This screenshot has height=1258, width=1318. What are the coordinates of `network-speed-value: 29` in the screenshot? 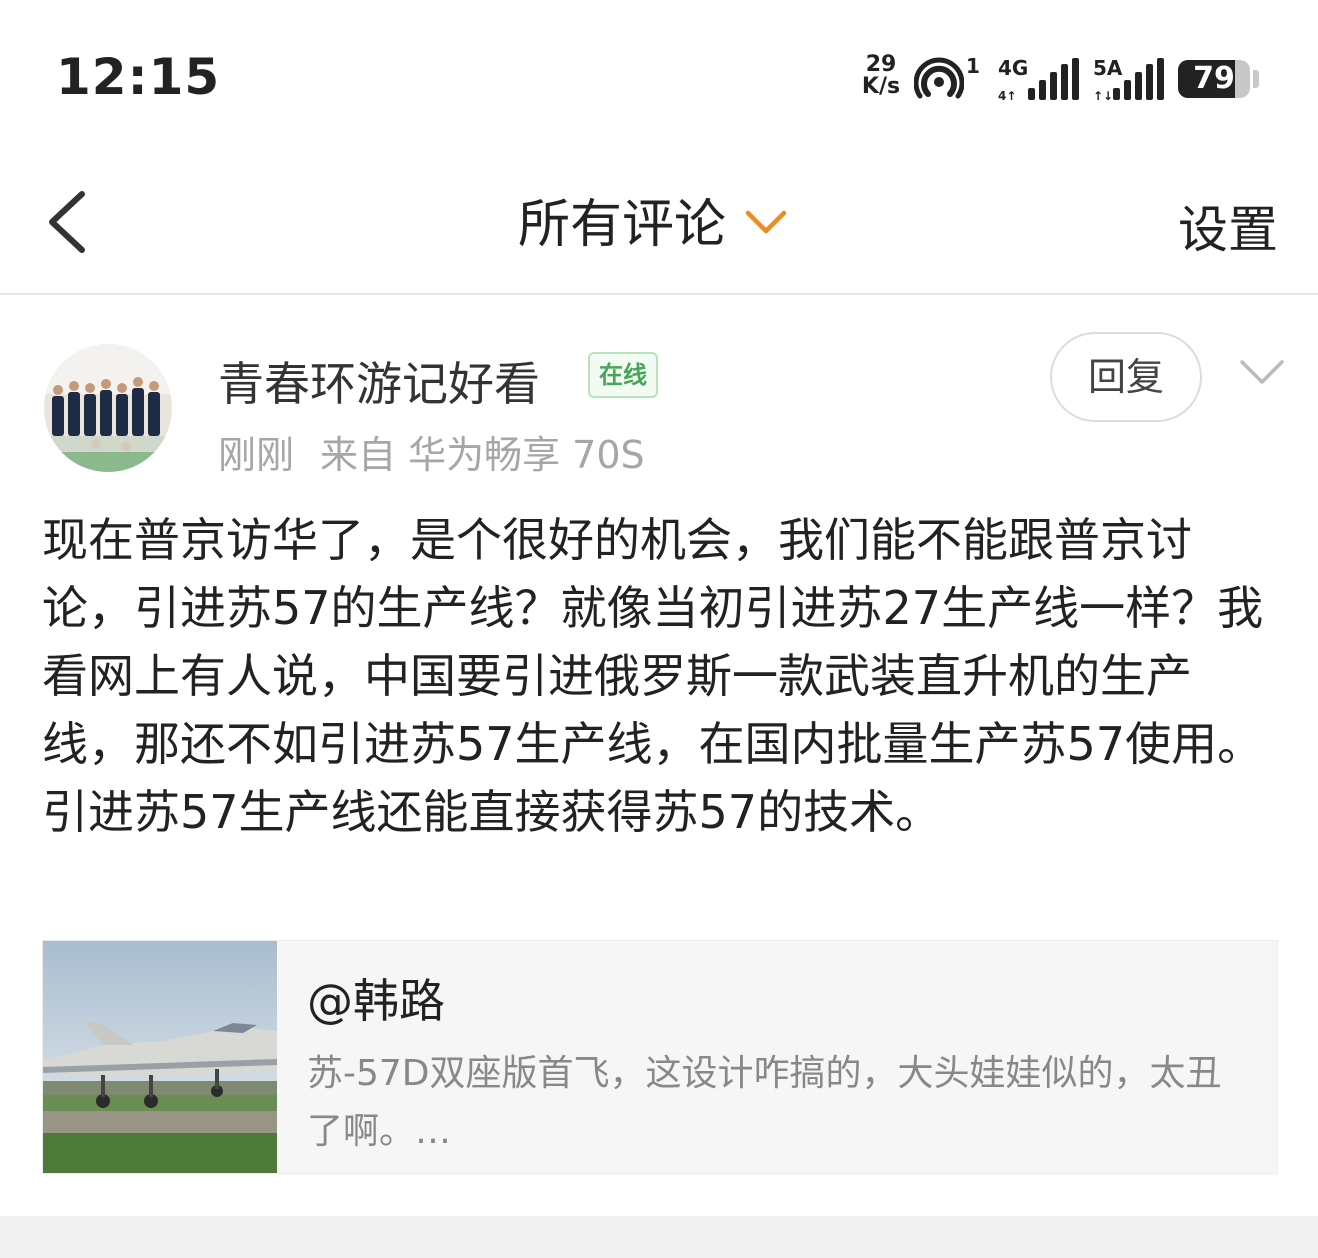 It's located at (881, 64).